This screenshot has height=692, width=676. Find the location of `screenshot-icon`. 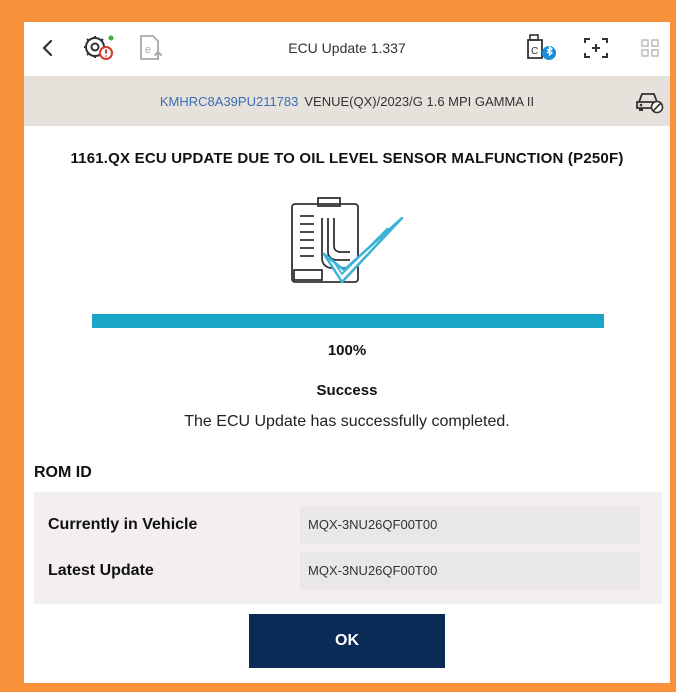

screenshot-icon is located at coordinates (596, 48).